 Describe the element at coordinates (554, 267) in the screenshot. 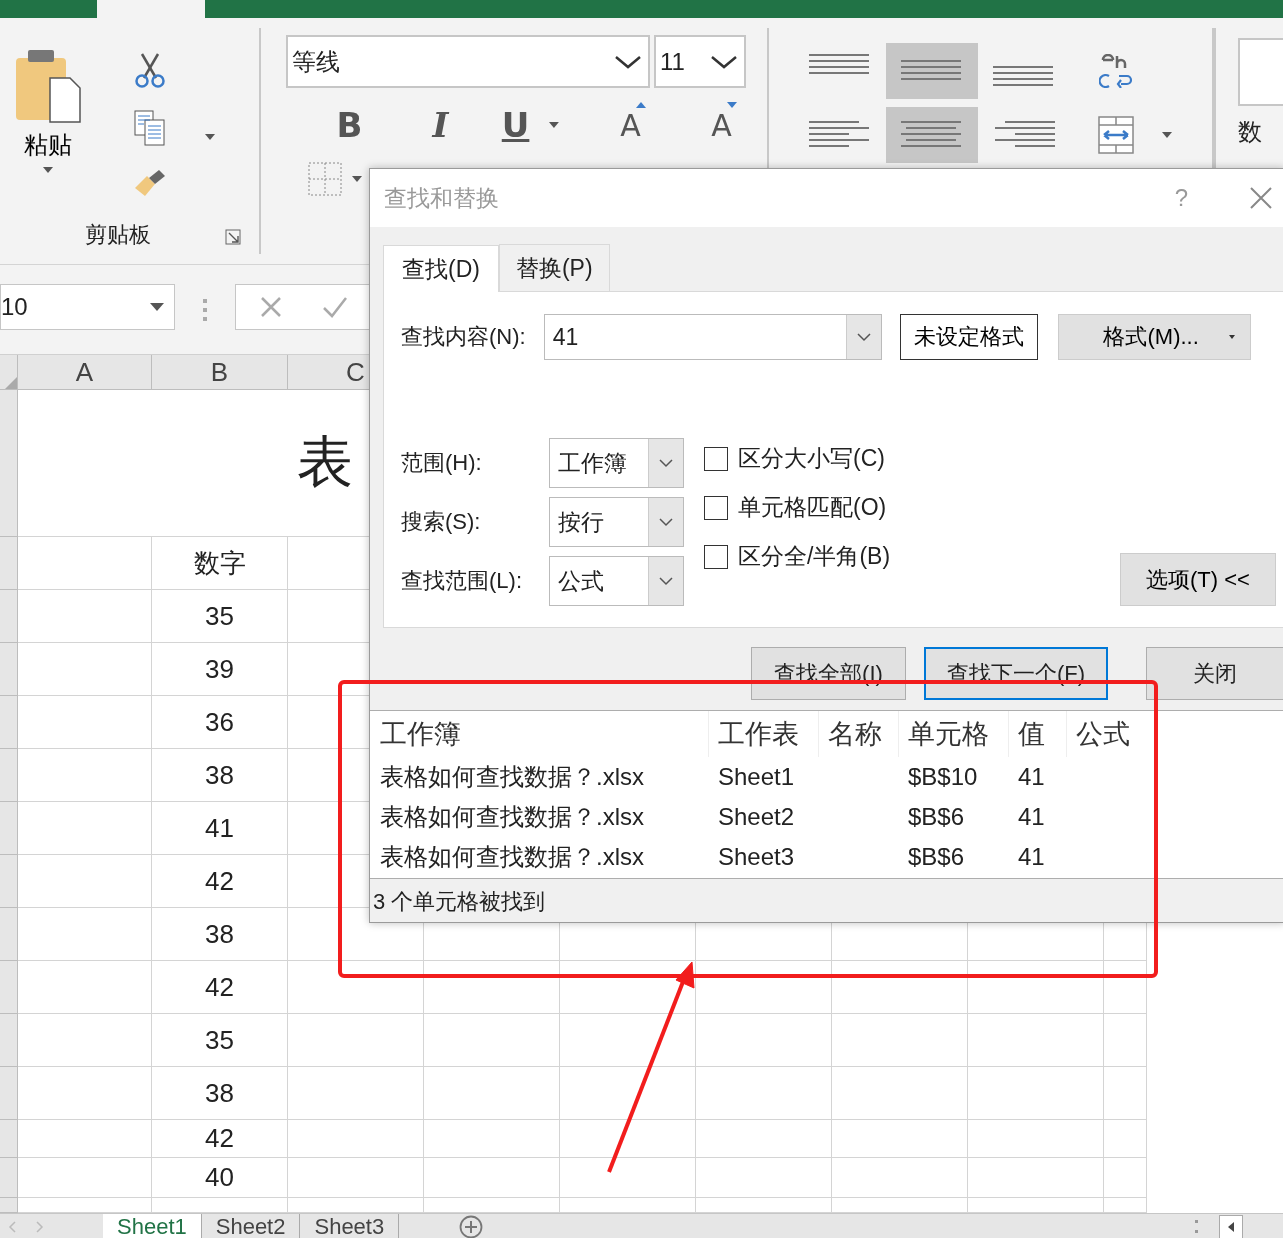

I see `tab: 替换(P)` at that location.